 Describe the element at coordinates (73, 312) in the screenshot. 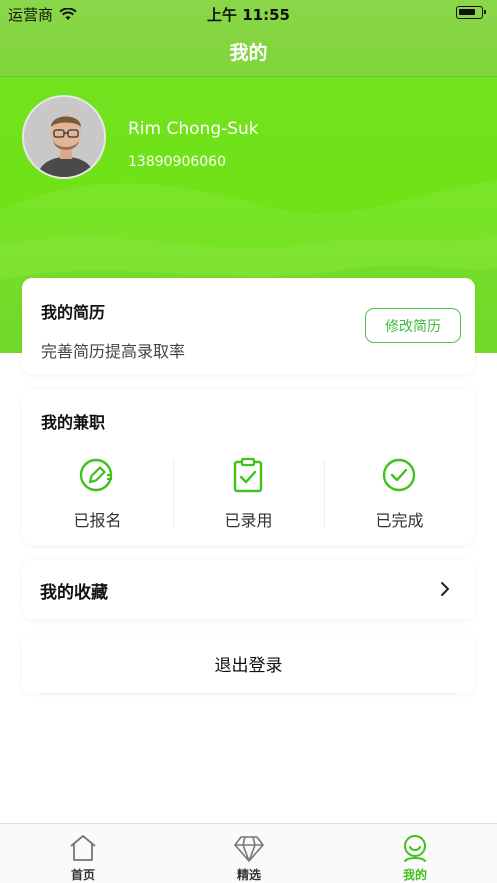

I see `resume-card-title: 我的简历` at that location.